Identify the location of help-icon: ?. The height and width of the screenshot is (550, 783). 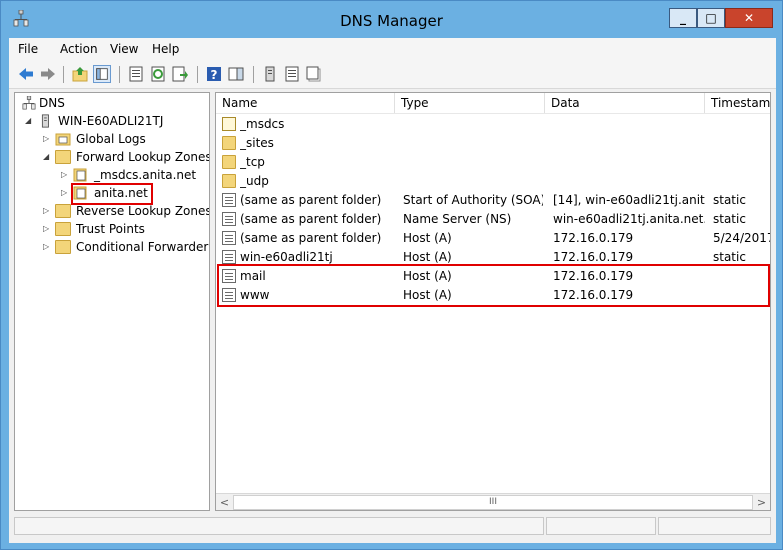
(214, 74).